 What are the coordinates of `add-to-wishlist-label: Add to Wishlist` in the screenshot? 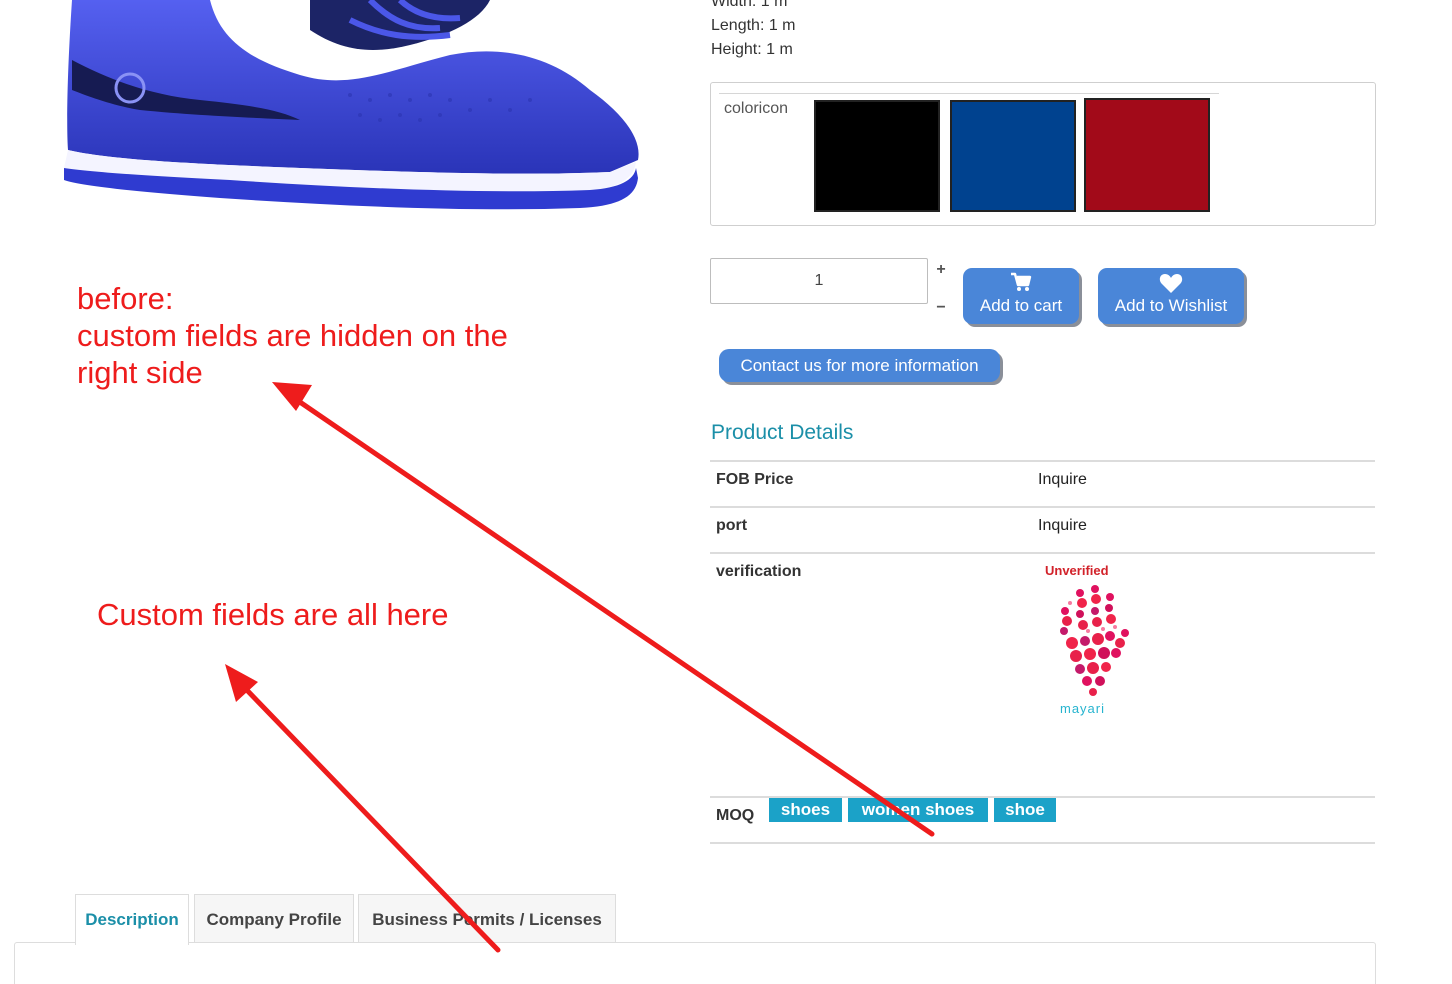 It's located at (1171, 305).